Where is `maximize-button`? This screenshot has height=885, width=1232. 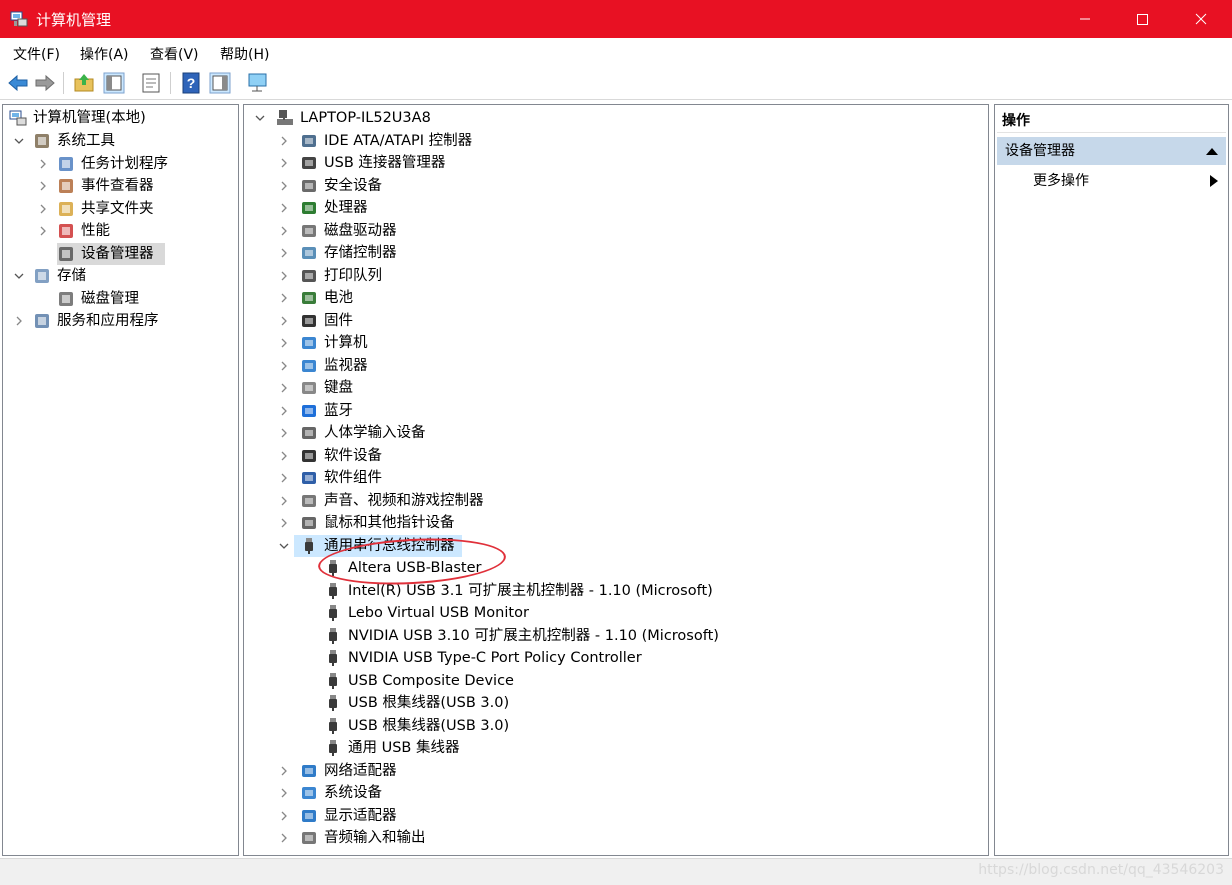 maximize-button is located at coordinates (1143, 19).